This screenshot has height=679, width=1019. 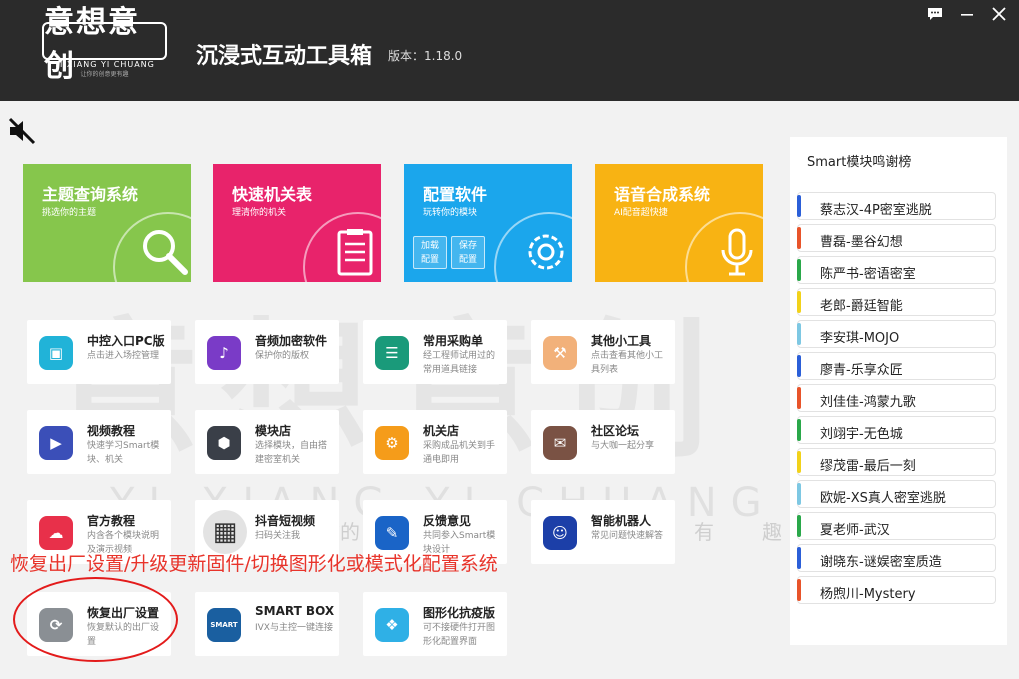 I want to click on thanks-label: 缪茂雷-最后一刻, so click(x=868, y=466).